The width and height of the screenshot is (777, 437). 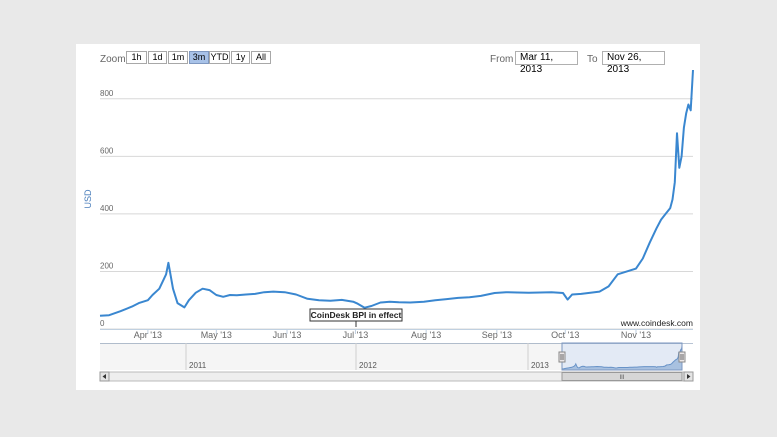 What do you see at coordinates (622, 356) in the screenshot?
I see `navigator-selection` at bounding box center [622, 356].